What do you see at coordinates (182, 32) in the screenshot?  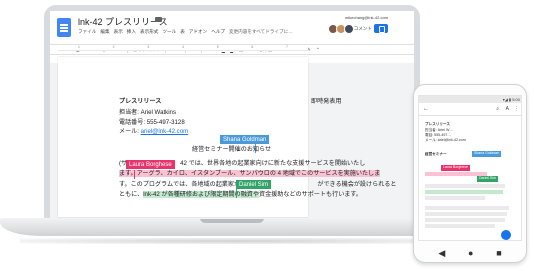 I see `menu-table: 表` at bounding box center [182, 32].